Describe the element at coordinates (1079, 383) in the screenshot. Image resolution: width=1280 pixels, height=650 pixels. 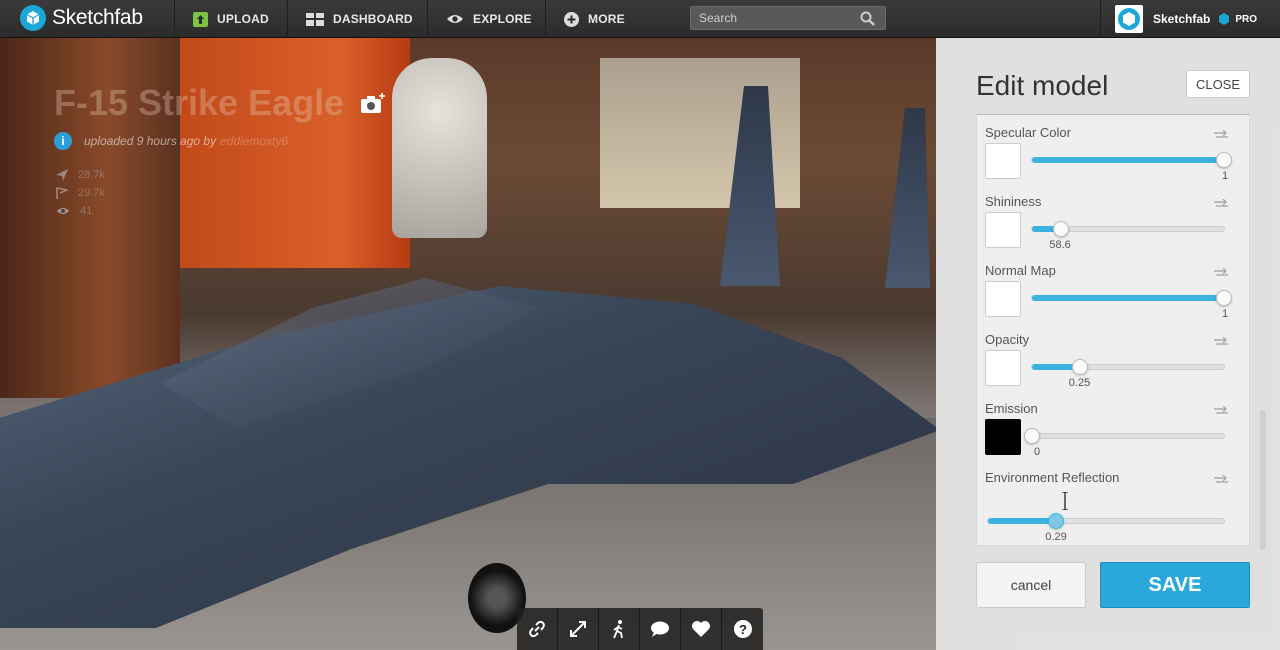
I see `slider-value: 0.25` at that location.